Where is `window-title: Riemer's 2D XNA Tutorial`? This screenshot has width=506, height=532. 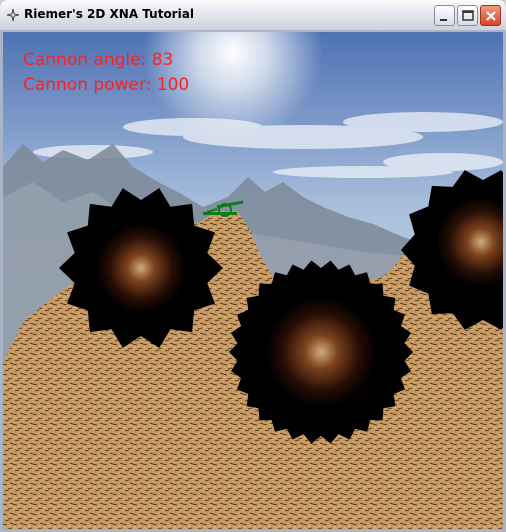 window-title: Riemer's 2D XNA Tutorial is located at coordinates (109, 14).